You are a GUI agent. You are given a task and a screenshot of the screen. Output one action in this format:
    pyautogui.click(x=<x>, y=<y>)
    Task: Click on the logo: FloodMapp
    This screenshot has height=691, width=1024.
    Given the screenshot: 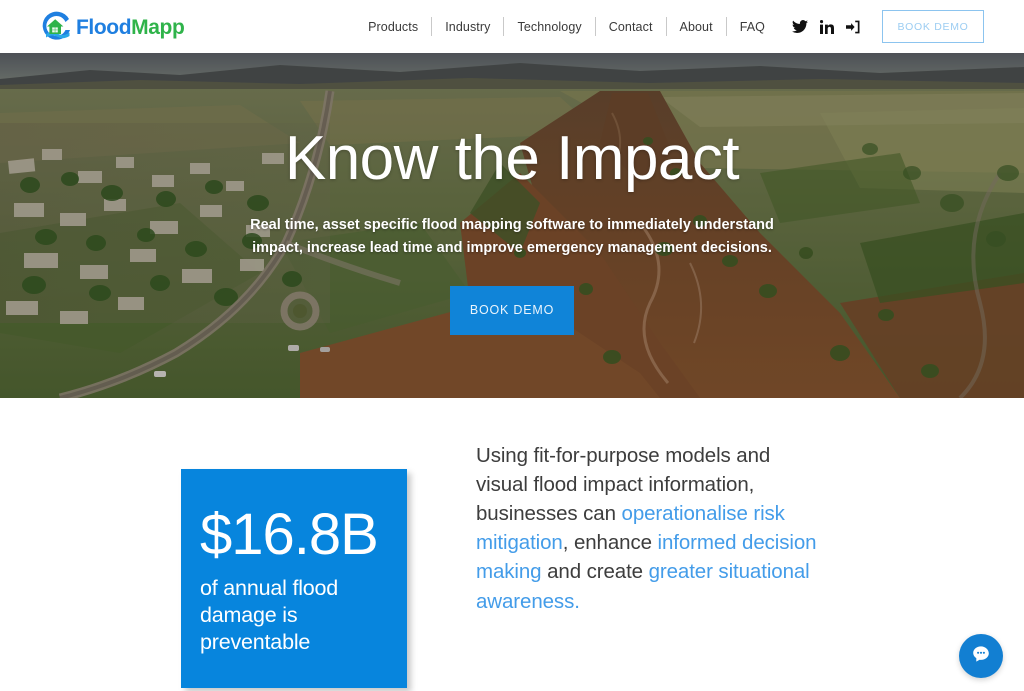 What is the action you would take?
    pyautogui.click(x=112, y=27)
    